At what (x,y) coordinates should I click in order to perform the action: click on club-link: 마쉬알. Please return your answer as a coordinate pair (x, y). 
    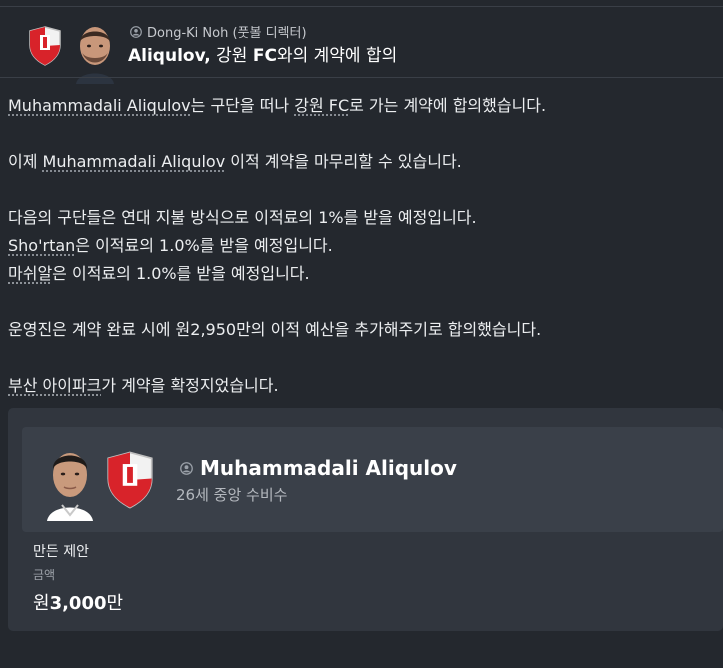
    Looking at the image, I should click on (30, 273).